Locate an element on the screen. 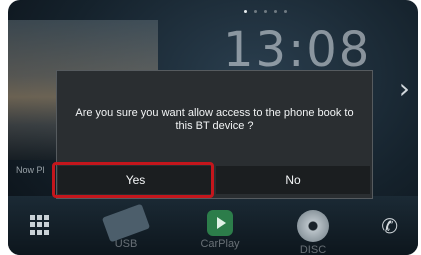 The width and height of the screenshot is (421, 255). source-label: DISC is located at coordinates (313, 249).